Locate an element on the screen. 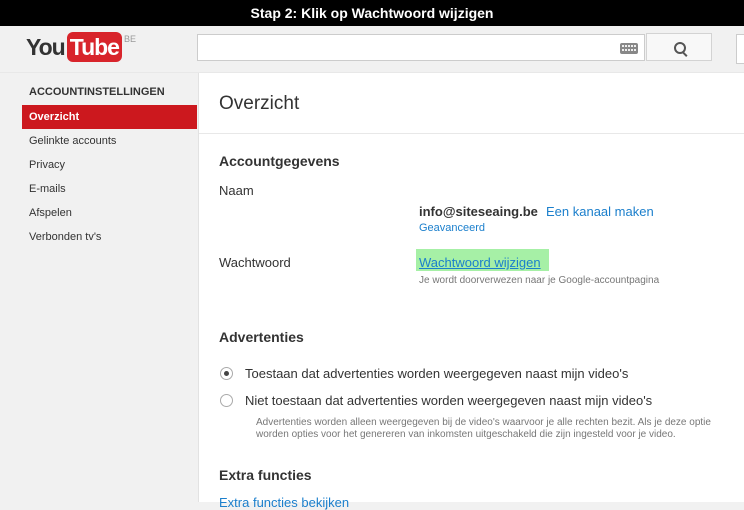  upload-button is located at coordinates (740, 49).